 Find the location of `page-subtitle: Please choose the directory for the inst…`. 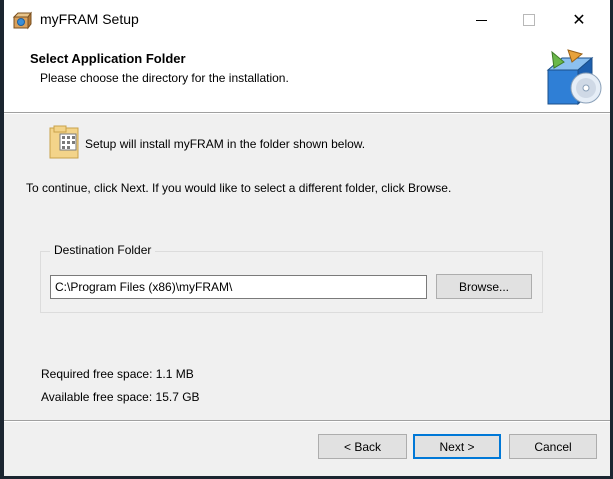

page-subtitle: Please choose the directory for the inst… is located at coordinates (164, 78).